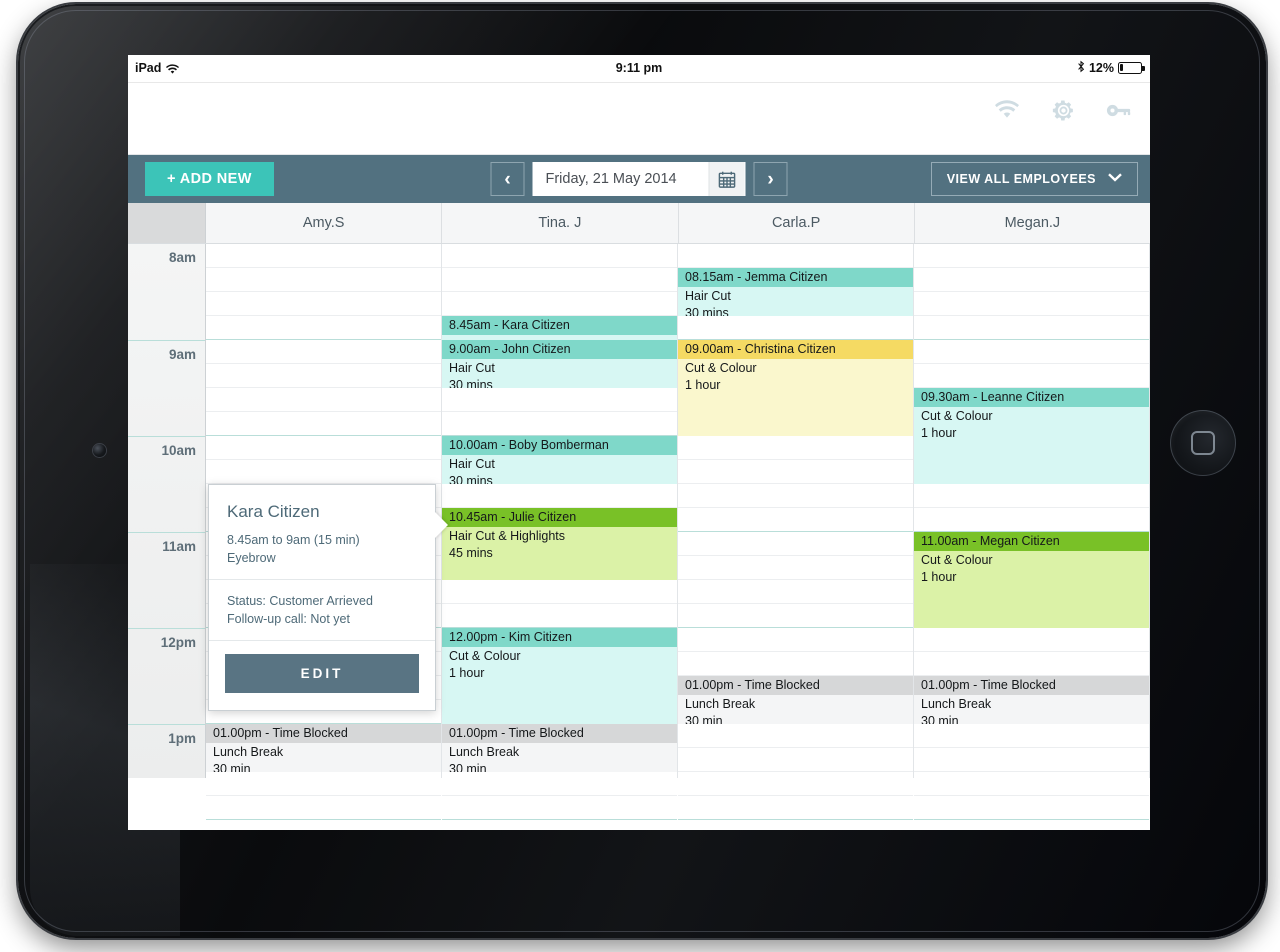  What do you see at coordinates (796, 223) in the screenshot?
I see `employee-column-header: Carla.P` at bounding box center [796, 223].